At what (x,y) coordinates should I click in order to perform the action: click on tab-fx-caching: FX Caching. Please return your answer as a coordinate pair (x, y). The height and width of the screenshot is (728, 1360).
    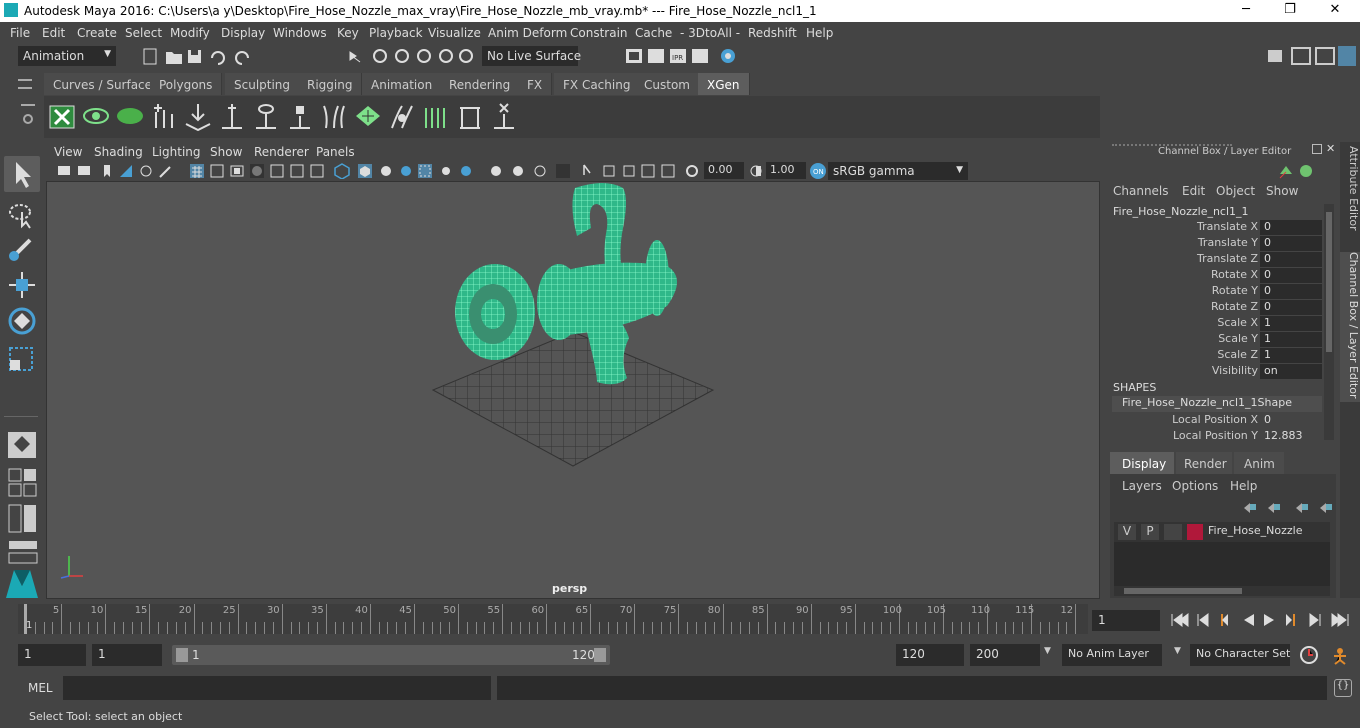
    Looking at the image, I should click on (597, 84).